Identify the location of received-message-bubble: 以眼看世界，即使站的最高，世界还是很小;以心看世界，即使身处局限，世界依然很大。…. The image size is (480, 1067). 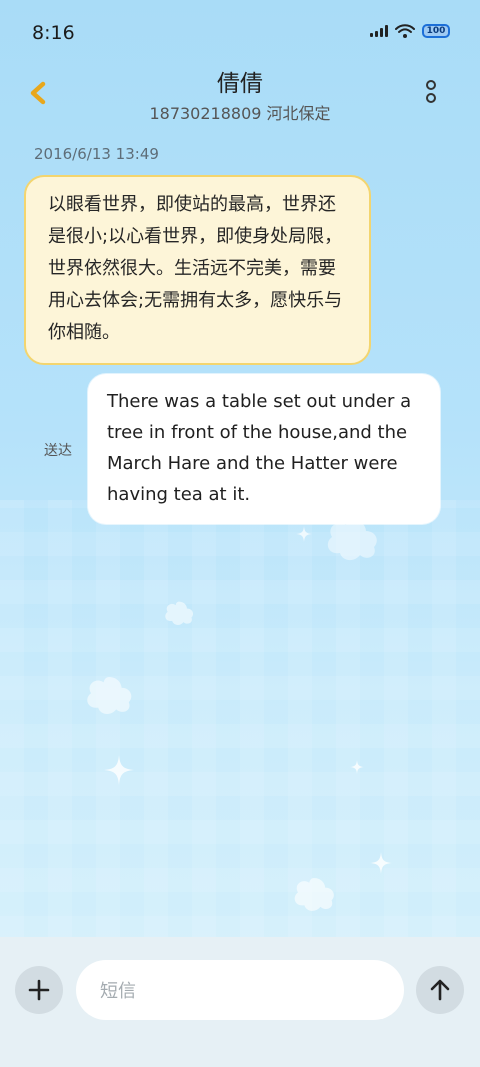
(197, 270).